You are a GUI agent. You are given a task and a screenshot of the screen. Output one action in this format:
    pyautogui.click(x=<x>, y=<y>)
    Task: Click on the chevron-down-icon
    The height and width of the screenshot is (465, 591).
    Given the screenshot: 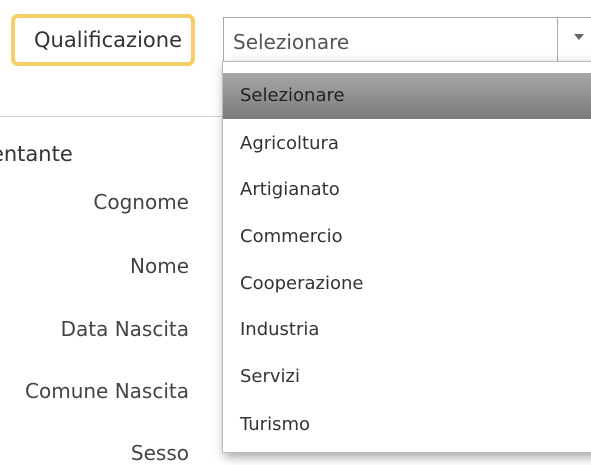 What is the action you would take?
    pyautogui.click(x=579, y=37)
    